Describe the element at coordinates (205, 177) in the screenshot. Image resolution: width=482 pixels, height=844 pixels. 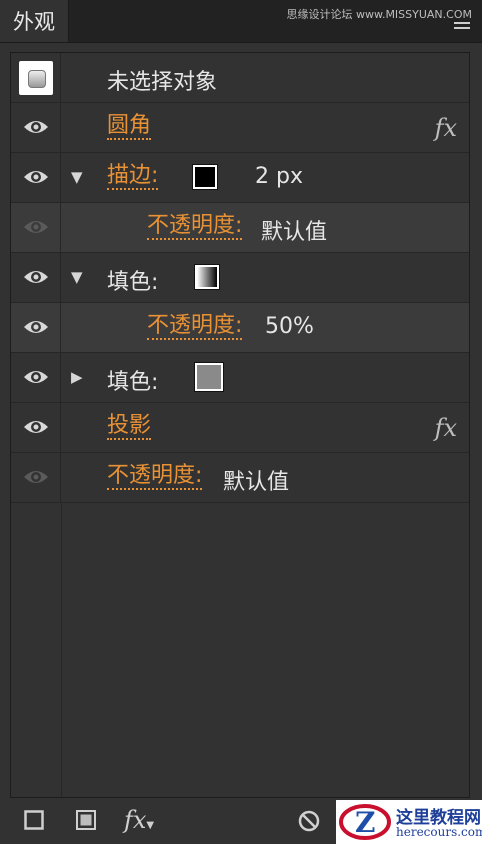
I see `stroke-swatch` at that location.